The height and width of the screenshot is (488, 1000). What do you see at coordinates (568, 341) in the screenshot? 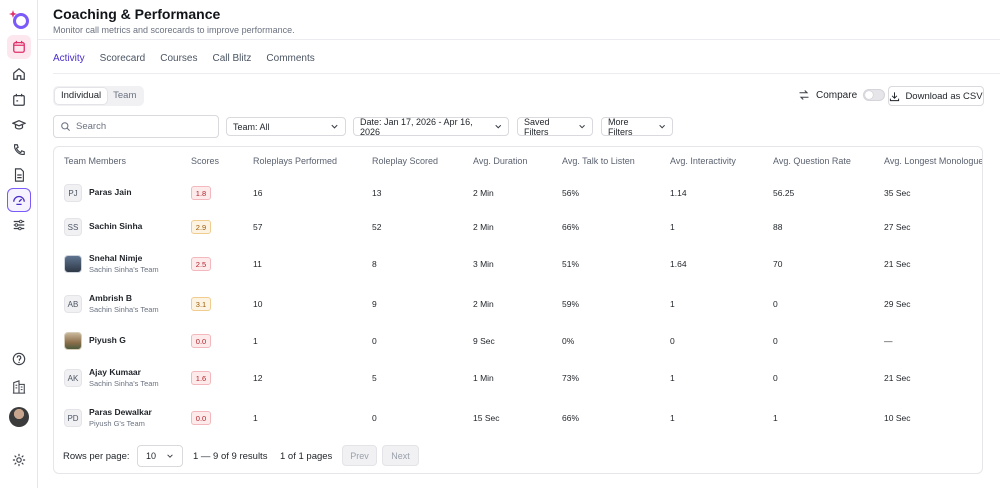
I see `avg-talk-to-listen-cell: 0%` at bounding box center [568, 341].